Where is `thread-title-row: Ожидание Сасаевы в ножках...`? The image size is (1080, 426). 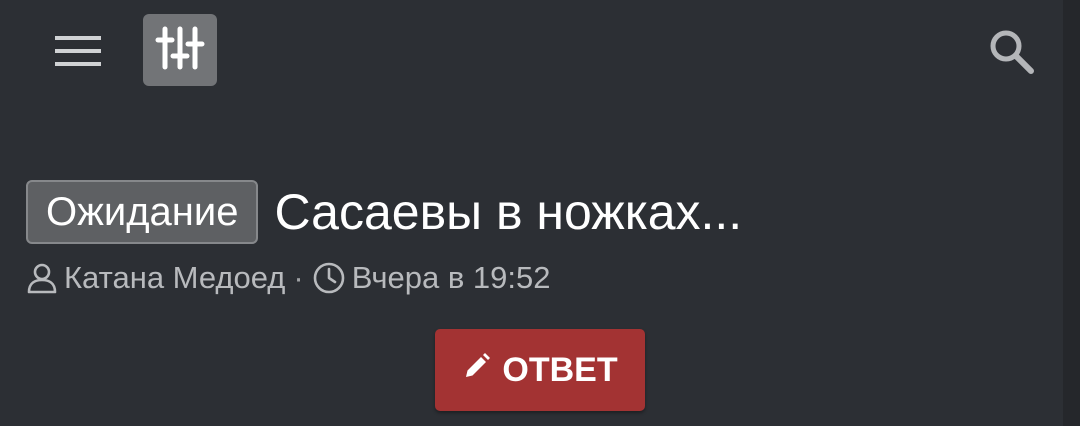
thread-title-row: Ожидание Сасаевы в ножках... is located at coordinates (384, 212).